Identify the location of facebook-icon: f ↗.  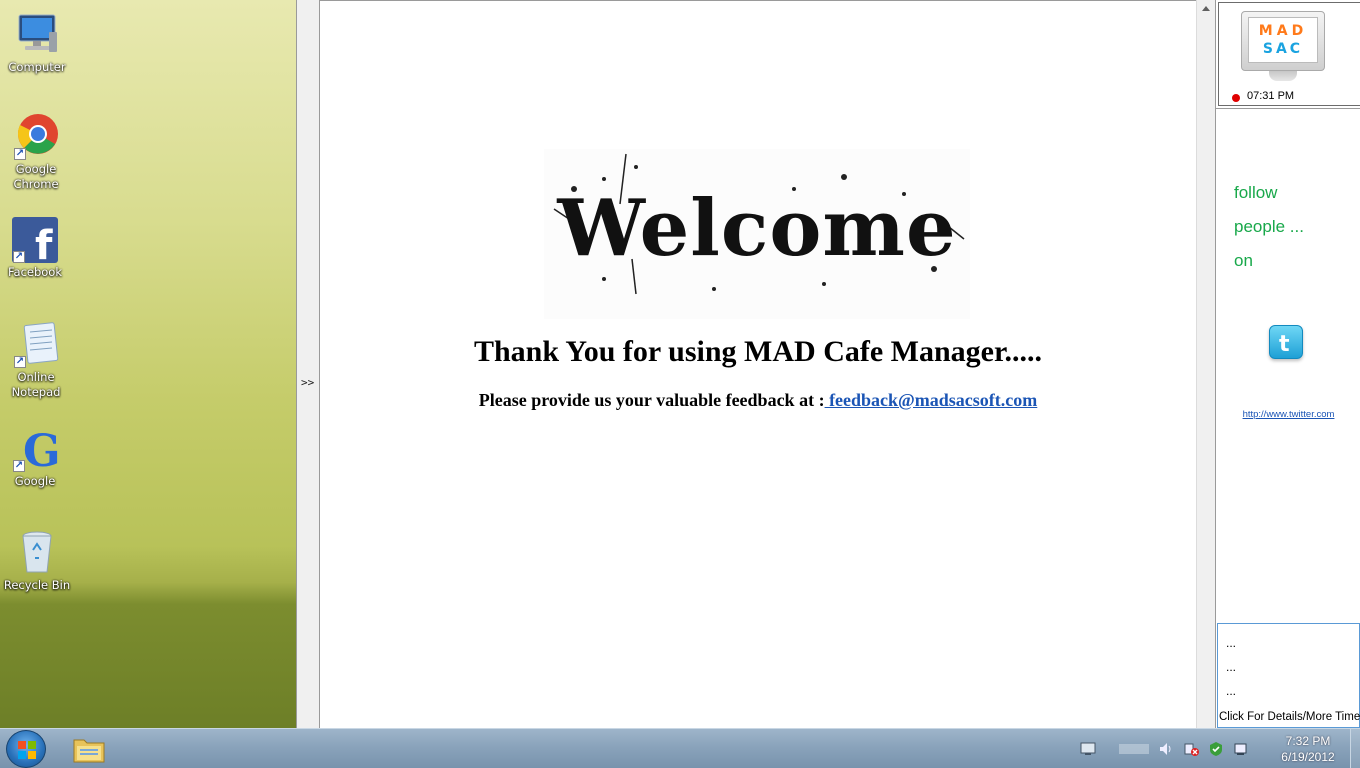
(35, 242).